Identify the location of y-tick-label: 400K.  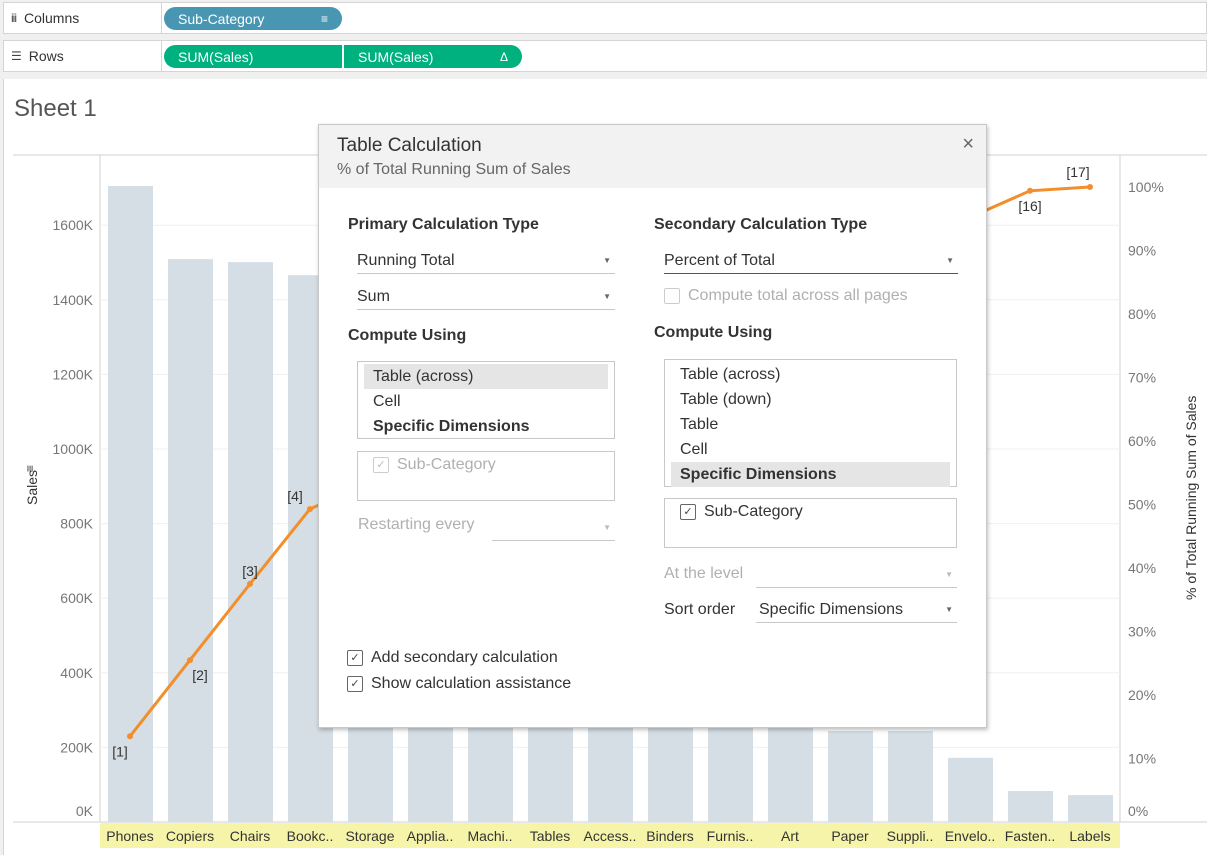
(76, 673).